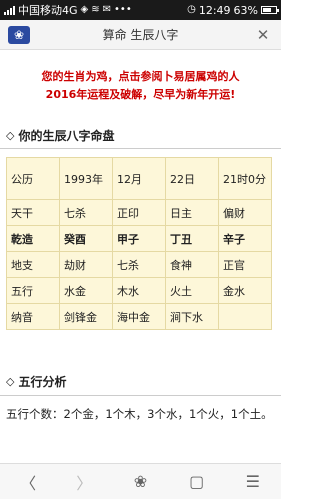 The height and width of the screenshot is (499, 320). What do you see at coordinates (66, 136) in the screenshot?
I see `bazi-heading-text: 你的生辰八字命盘` at bounding box center [66, 136].